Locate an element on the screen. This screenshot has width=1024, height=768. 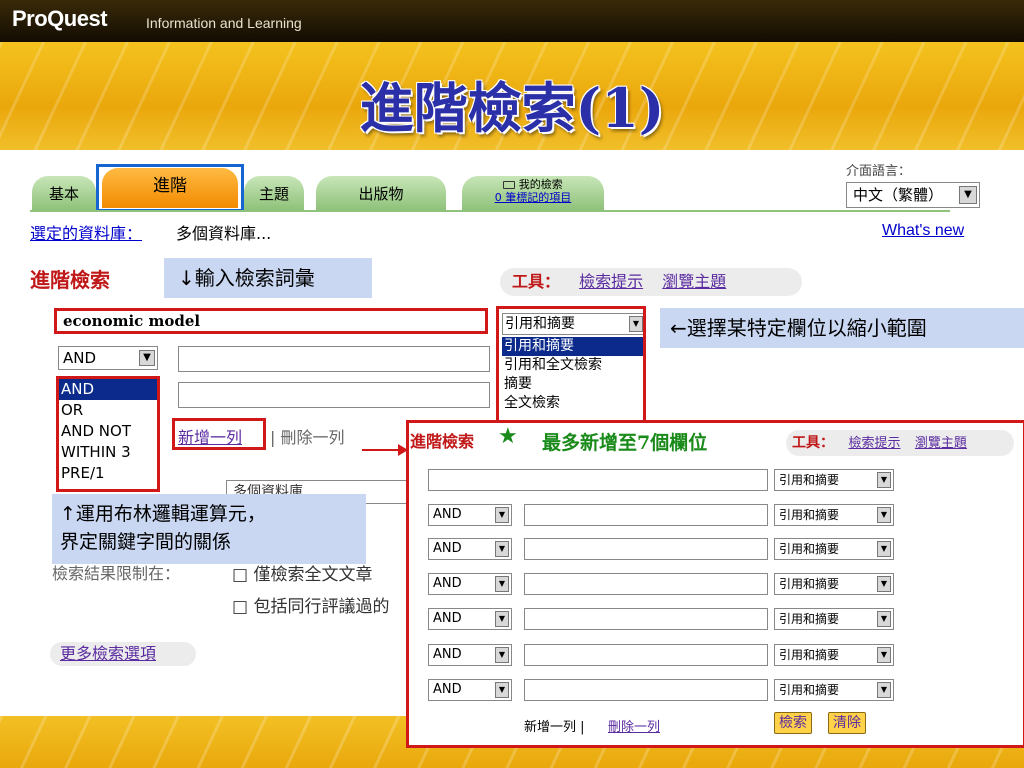
tab-subject: 主題 is located at coordinates (274, 193).